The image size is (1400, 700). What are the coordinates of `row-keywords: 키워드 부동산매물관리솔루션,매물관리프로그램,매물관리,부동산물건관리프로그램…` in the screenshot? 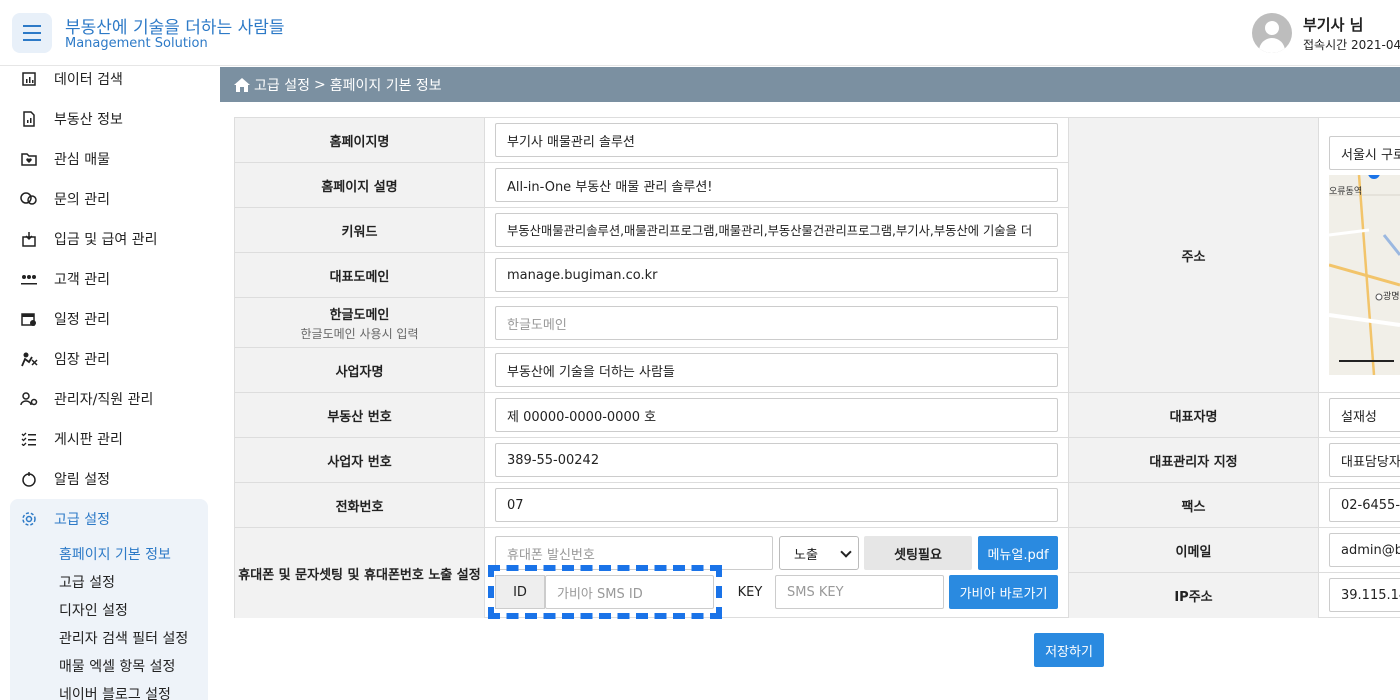 It's located at (652, 230).